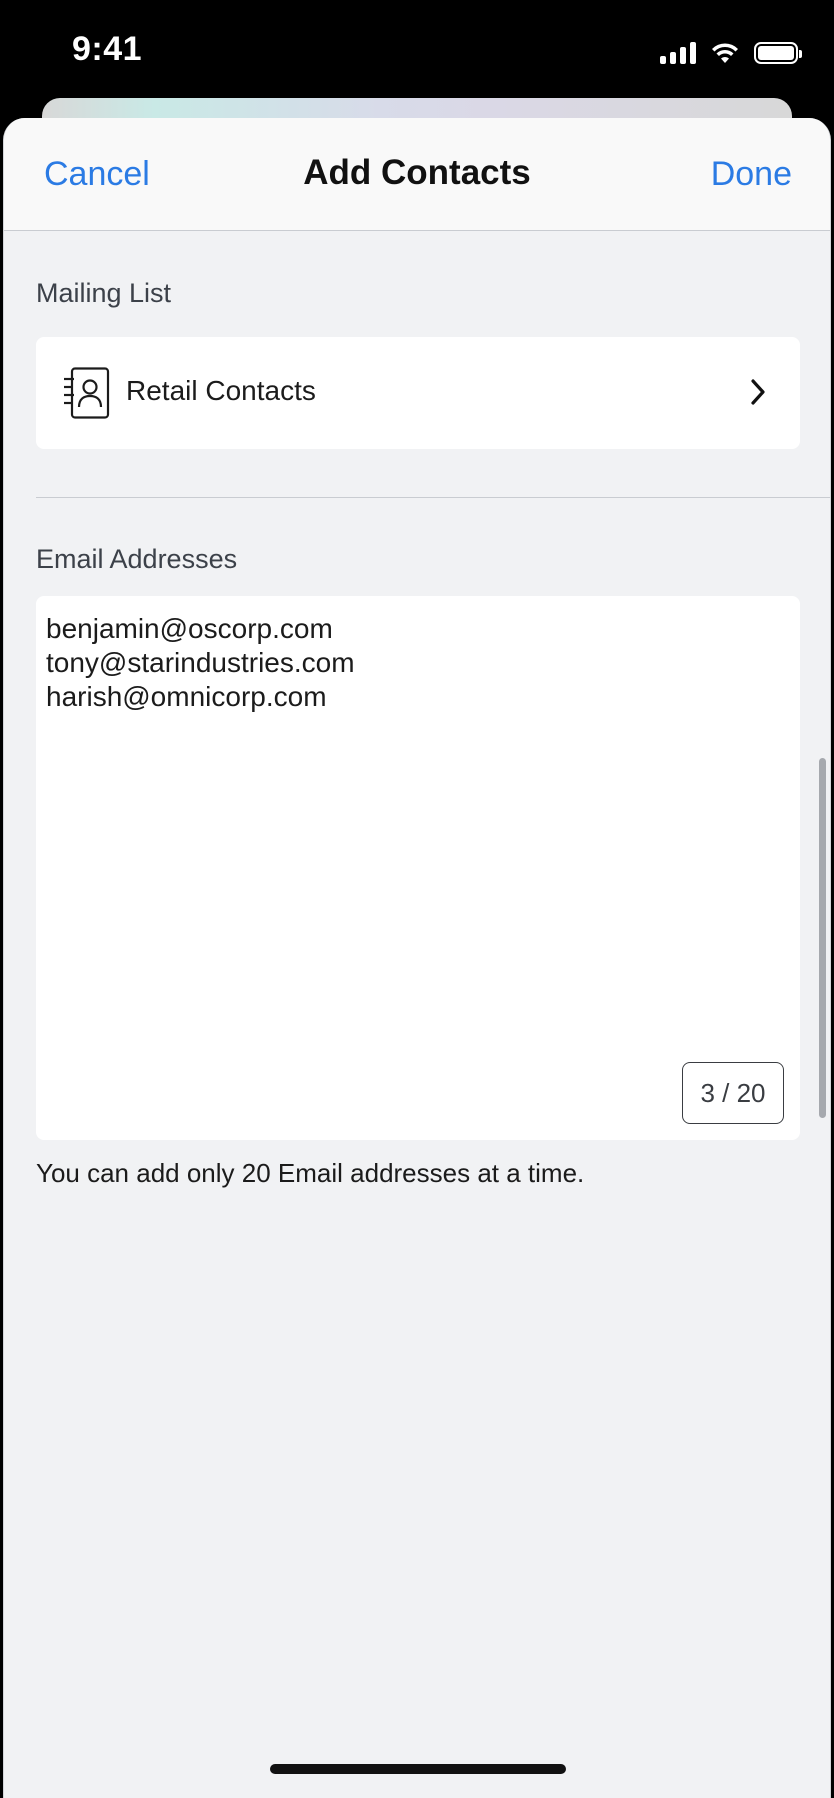  I want to click on page-title: Add Contacts, so click(417, 172).